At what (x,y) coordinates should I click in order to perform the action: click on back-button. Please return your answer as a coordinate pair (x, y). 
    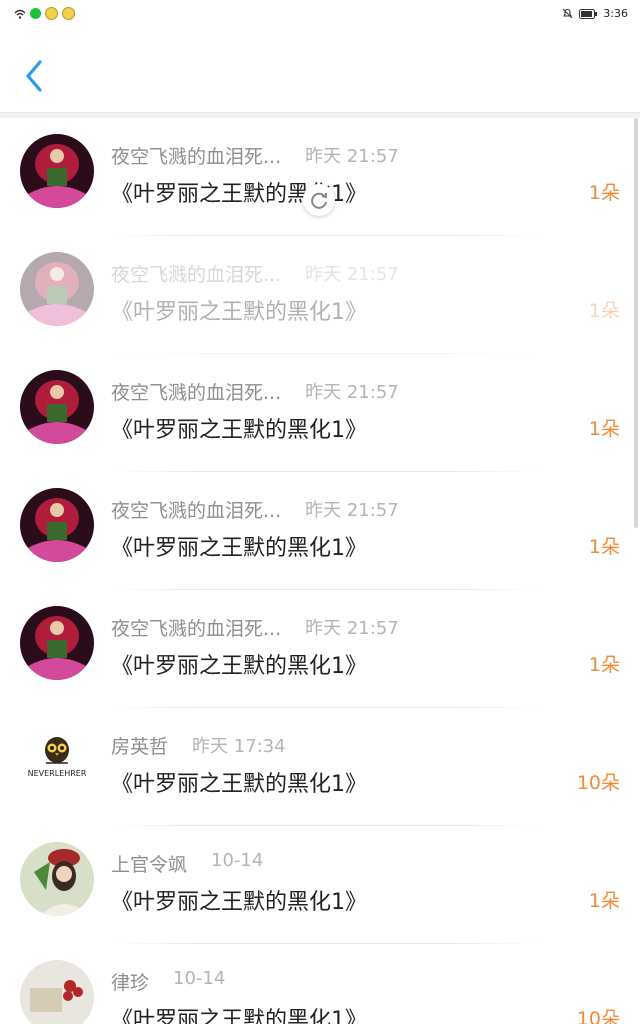
    Looking at the image, I should click on (34, 76).